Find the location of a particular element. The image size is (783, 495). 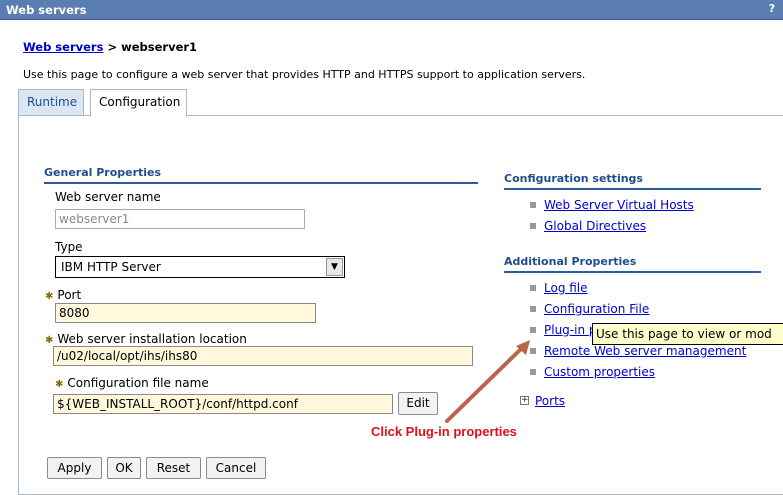

plug-in-tooltip: Use this page to view or mod is located at coordinates (687, 334).